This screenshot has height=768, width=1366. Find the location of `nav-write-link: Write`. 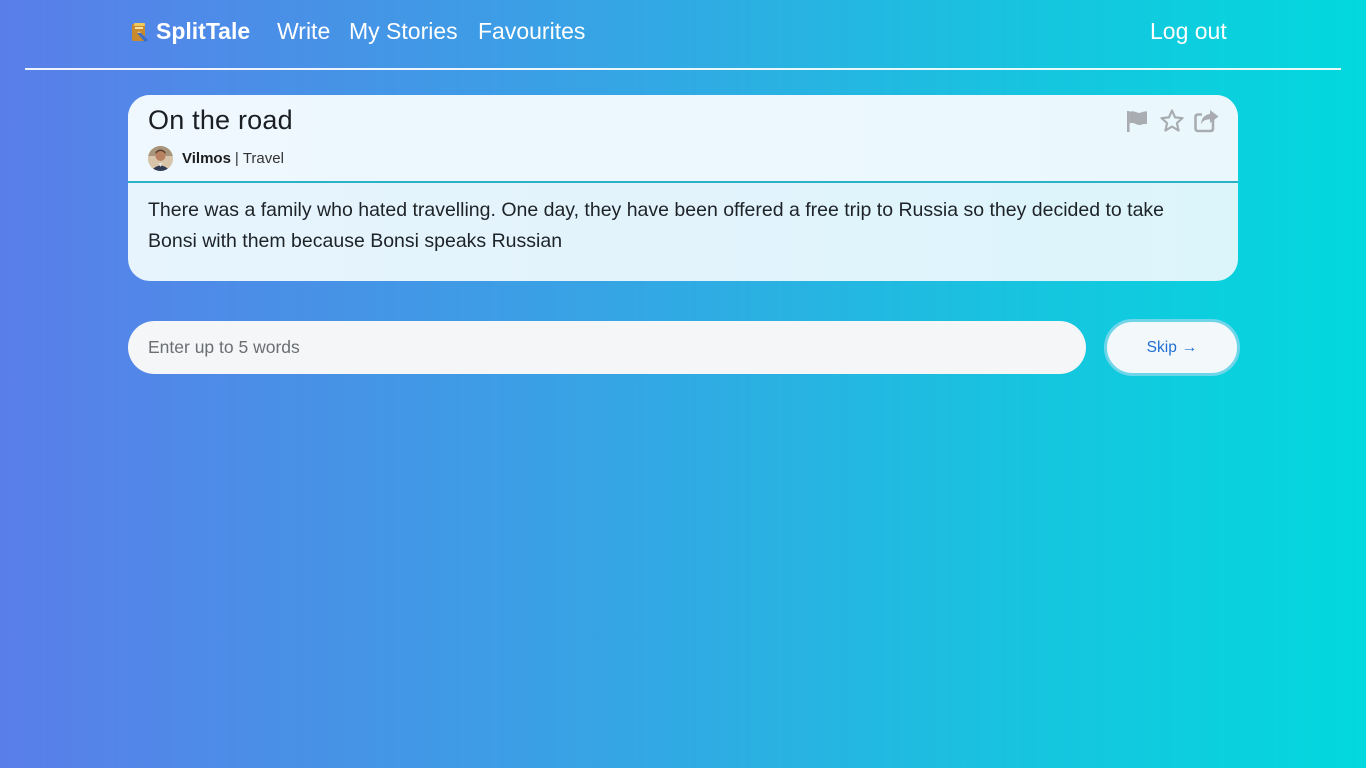

nav-write-link: Write is located at coordinates (303, 31).